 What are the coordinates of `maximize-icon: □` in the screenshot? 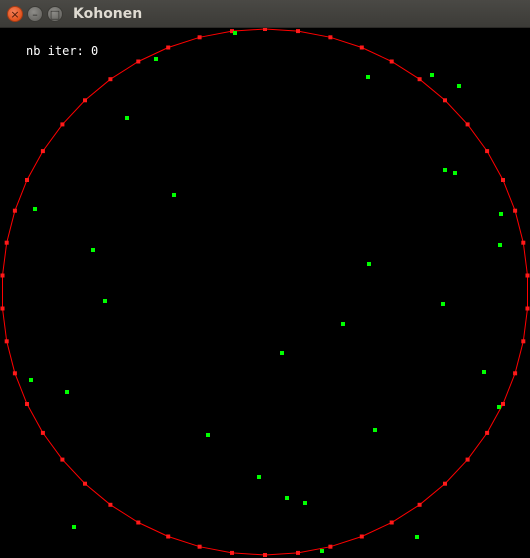 It's located at (55, 14).